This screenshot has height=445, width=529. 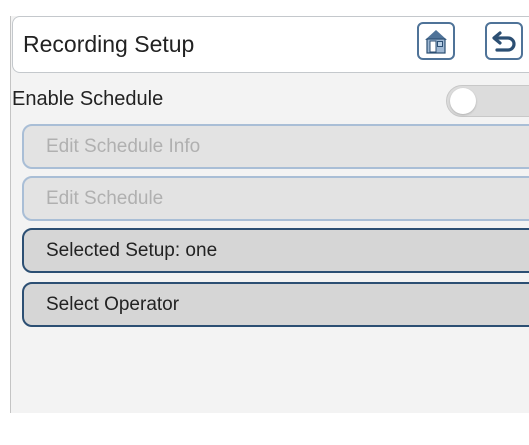 I want to click on edit-schedule-info-button: Edit Schedule Info, so click(x=275, y=146).